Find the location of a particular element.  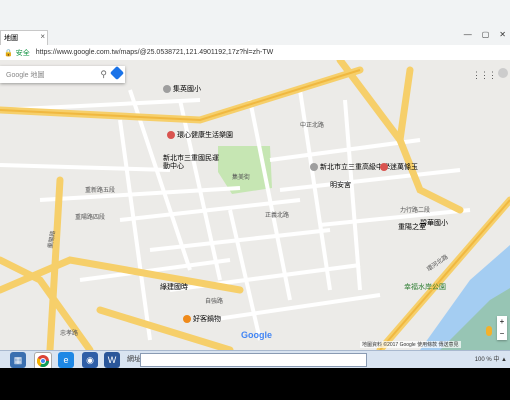

google-logo: Google is located at coordinates (256, 335).